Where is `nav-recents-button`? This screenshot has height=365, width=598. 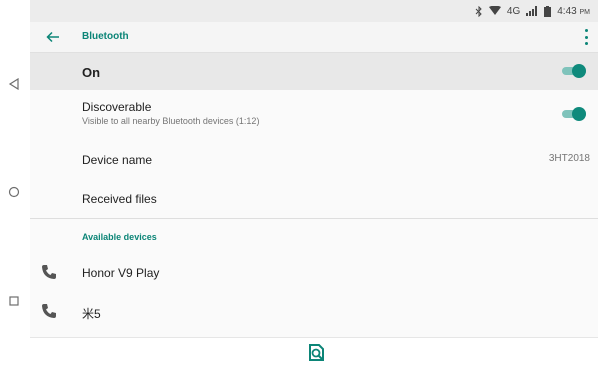 nav-recents-button is located at coordinates (14, 301).